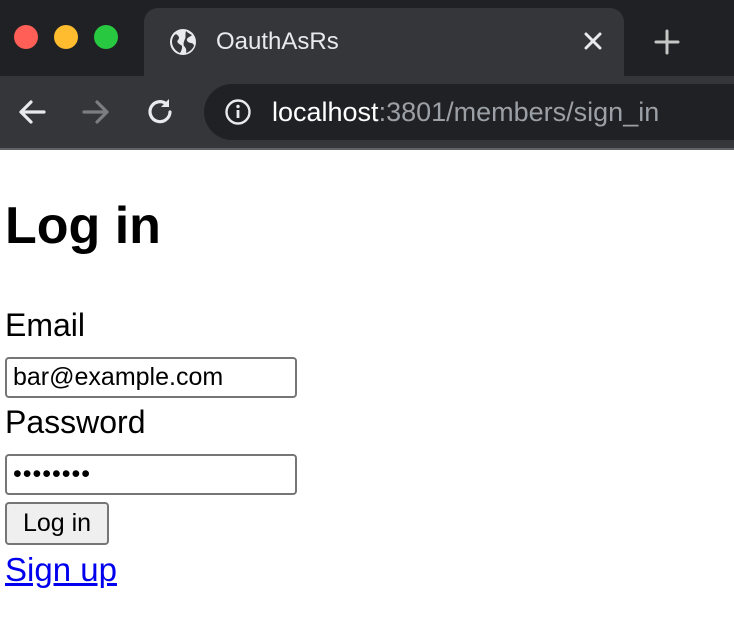 This screenshot has height=626, width=734. What do you see at coordinates (519, 112) in the screenshot?
I see `url-path: :3801/members/sign_in` at bounding box center [519, 112].